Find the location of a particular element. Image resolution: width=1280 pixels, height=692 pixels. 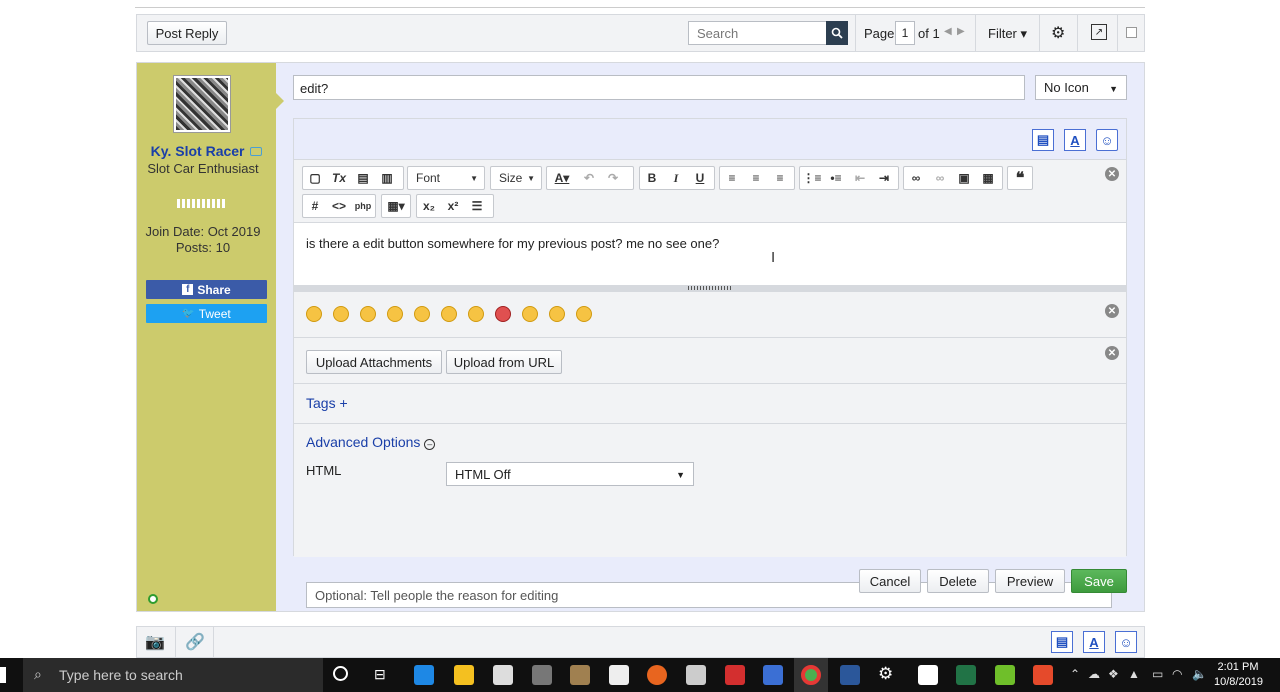

next-page-icon: ▶ is located at coordinates (961, 31).